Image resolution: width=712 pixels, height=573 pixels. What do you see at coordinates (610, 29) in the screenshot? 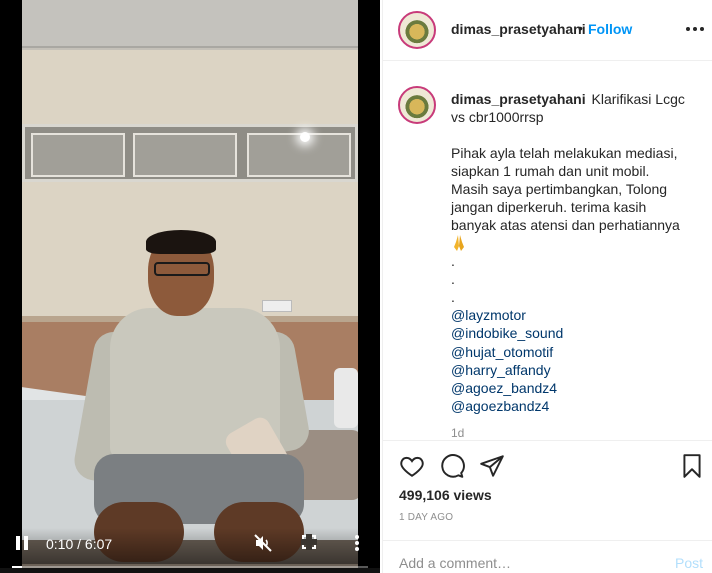
I see `follow-button: Follow` at bounding box center [610, 29].